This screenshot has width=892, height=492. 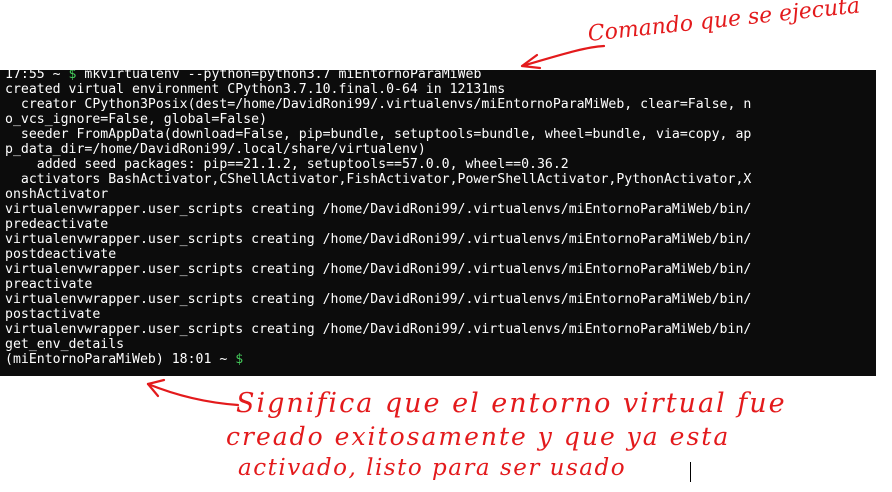 What do you see at coordinates (690, 472) in the screenshot?
I see `text-cursor` at bounding box center [690, 472].